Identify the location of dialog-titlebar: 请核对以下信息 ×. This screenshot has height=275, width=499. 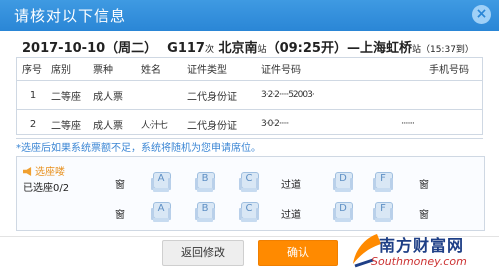
(249, 15).